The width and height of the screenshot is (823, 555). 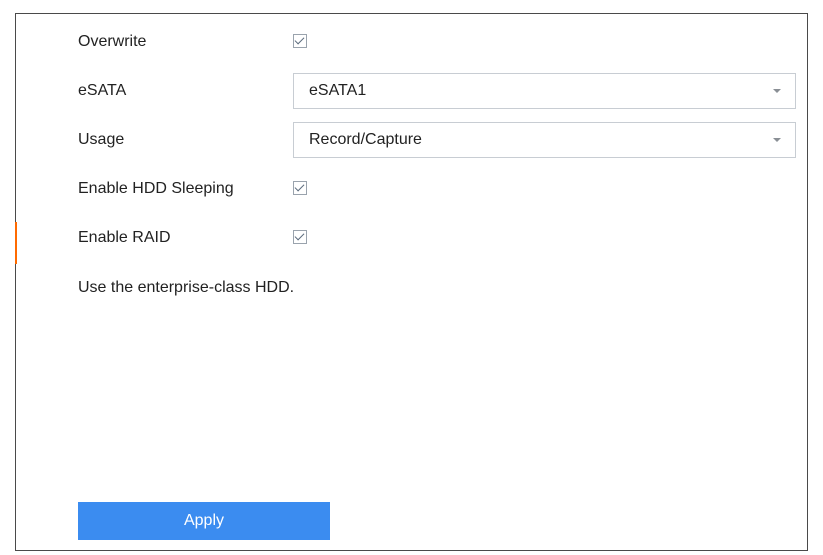 I want to click on enterprise-hdd-note: Use the enterprise-class HDD., so click(x=186, y=287).